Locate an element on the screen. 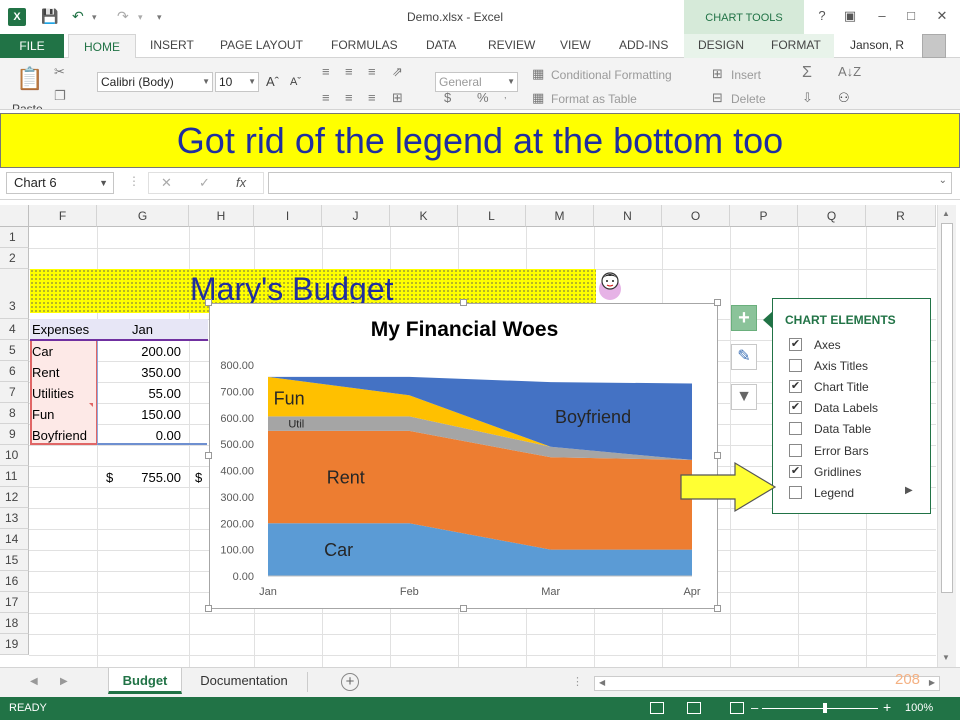 This screenshot has height=720, width=960. autosum-icon: Σ is located at coordinates (807, 73).